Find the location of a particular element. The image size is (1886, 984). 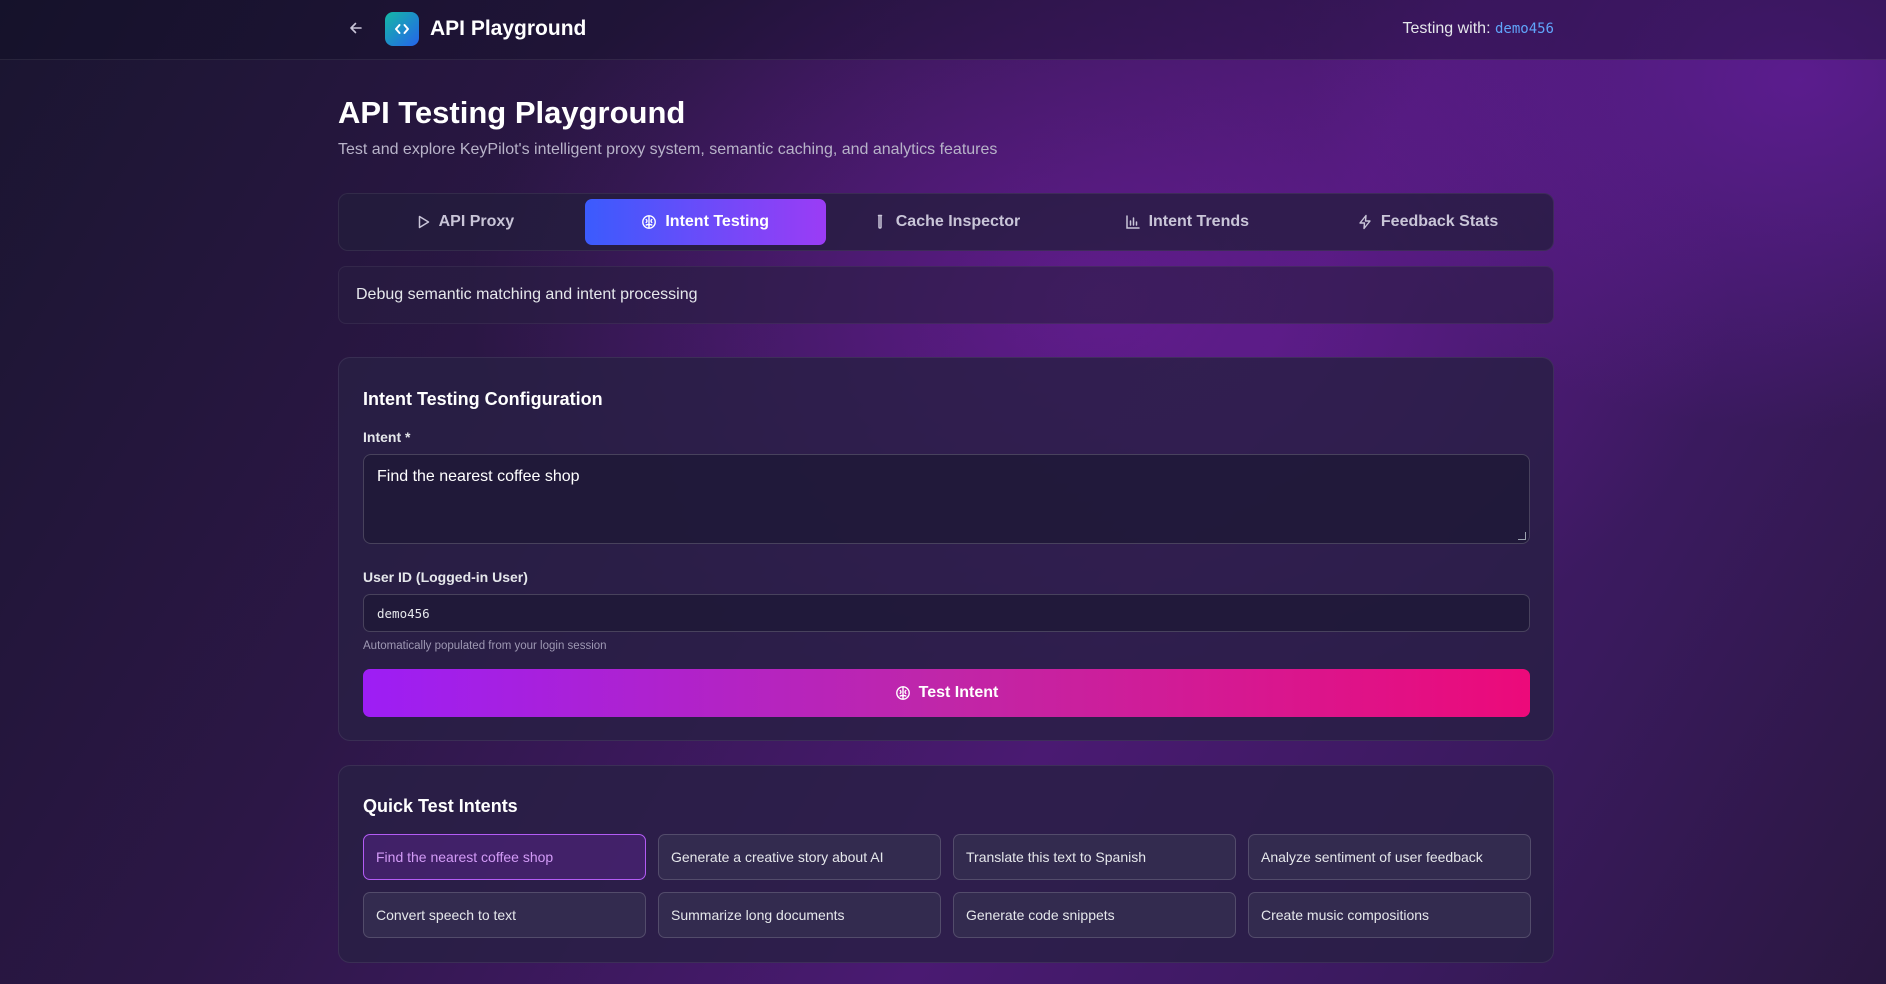

test-intent-label: Test Intent is located at coordinates (958, 692).